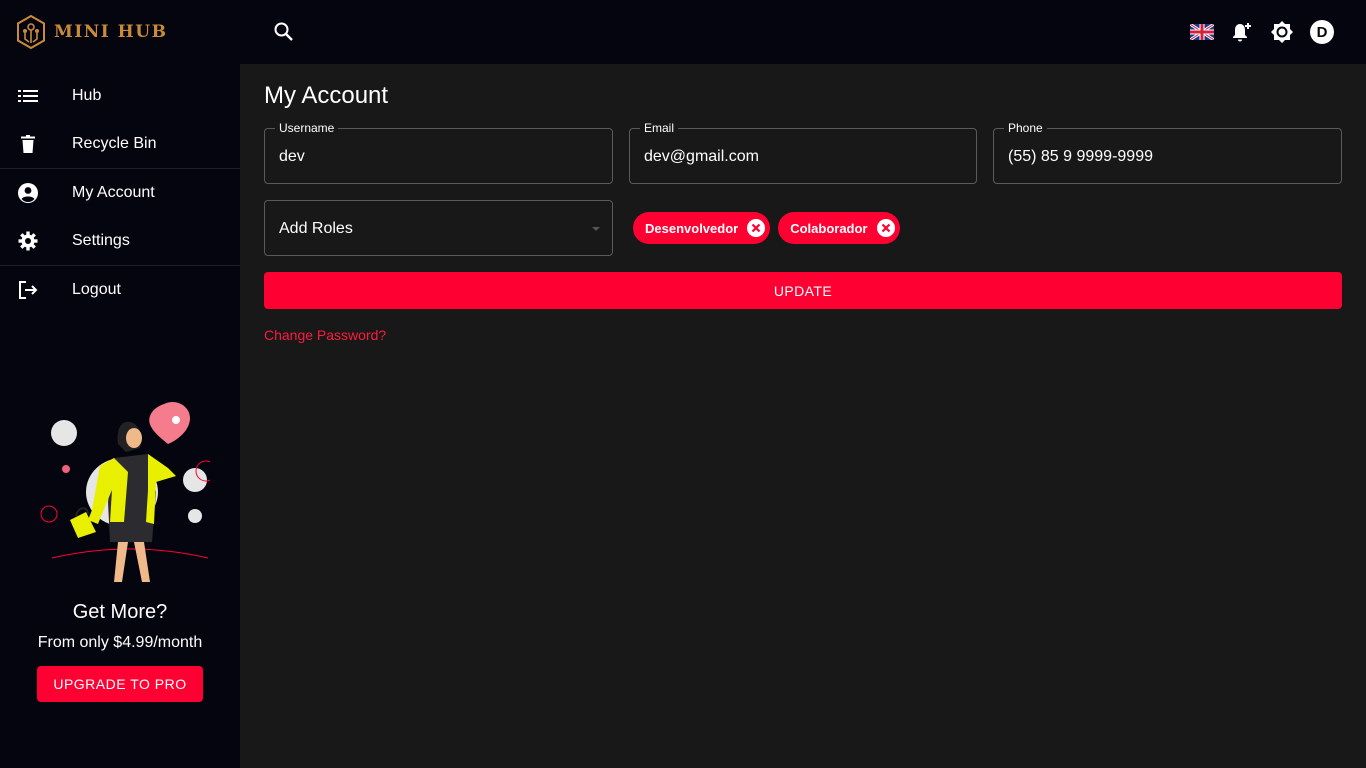 The image size is (1366, 768). I want to click on theme-toggle-icon, so click(1282, 32).